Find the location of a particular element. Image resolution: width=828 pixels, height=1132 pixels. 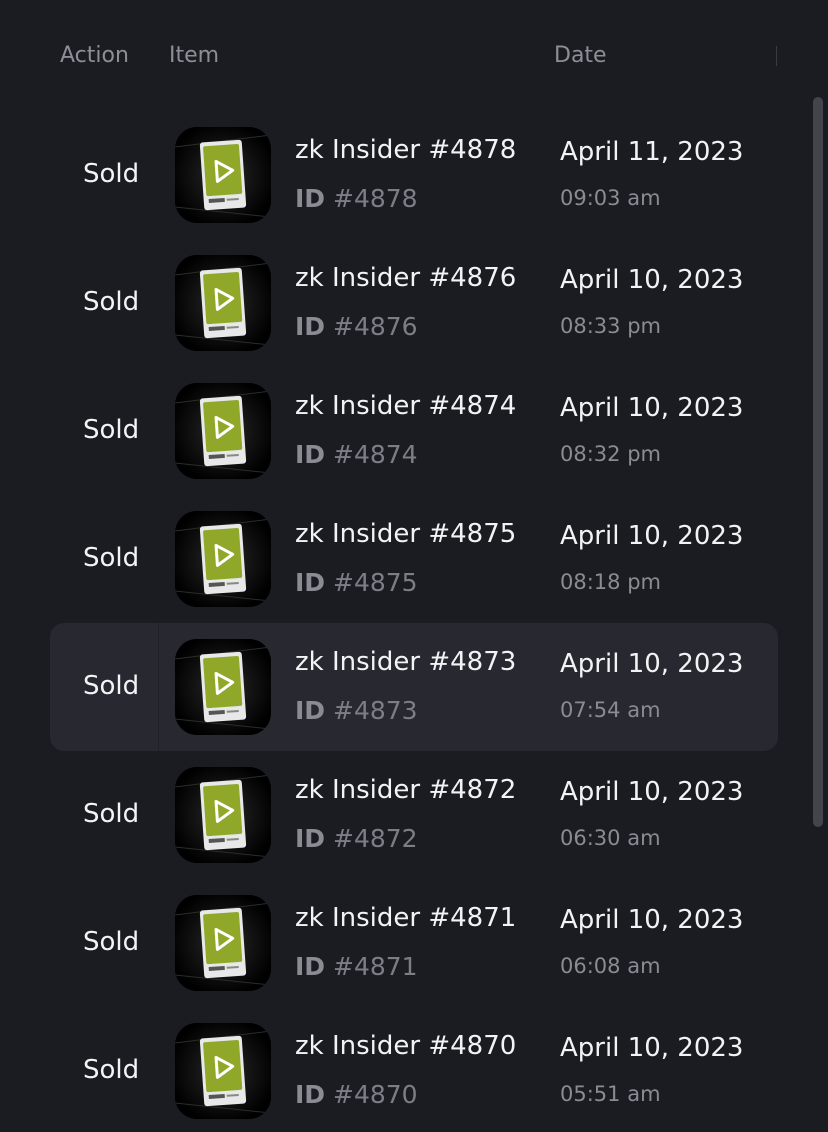

sale-time: 06:08 am is located at coordinates (610, 966).